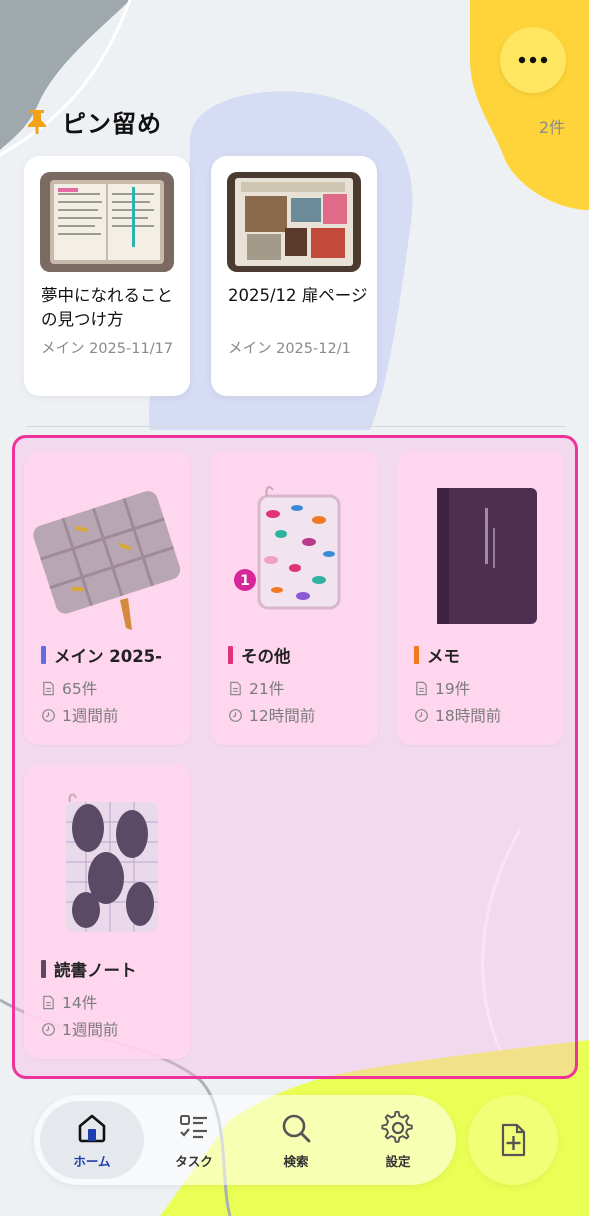 This screenshot has width=589, height=1216. I want to click on notebook-title-row: 読書ノート, so click(89, 969).